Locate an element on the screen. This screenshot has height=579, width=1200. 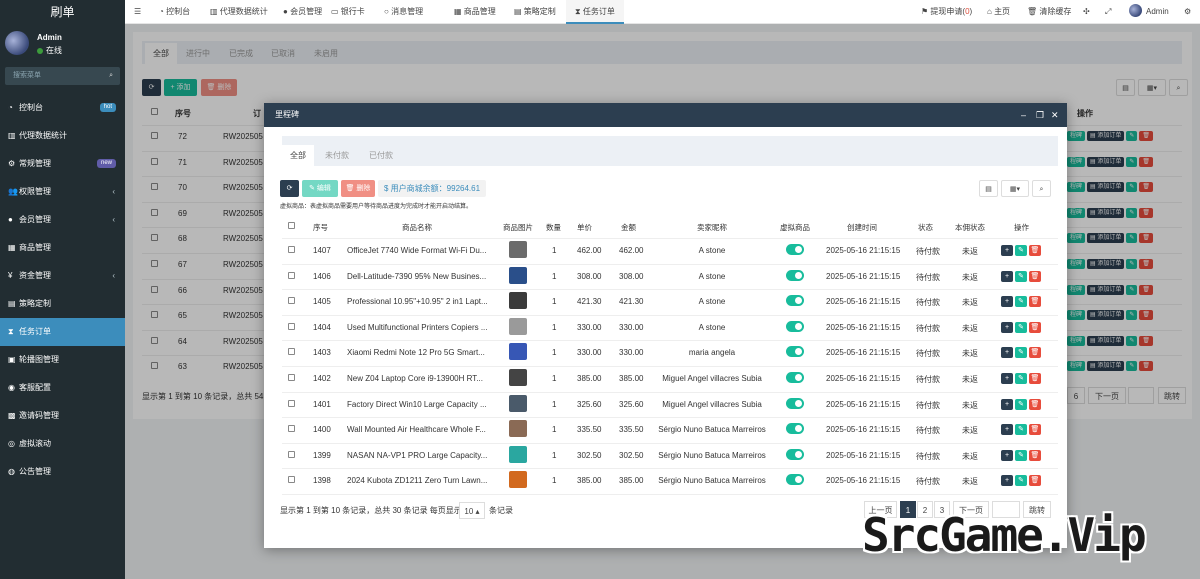
fullscreen-icon: ⤢ is located at coordinates (1108, 12).